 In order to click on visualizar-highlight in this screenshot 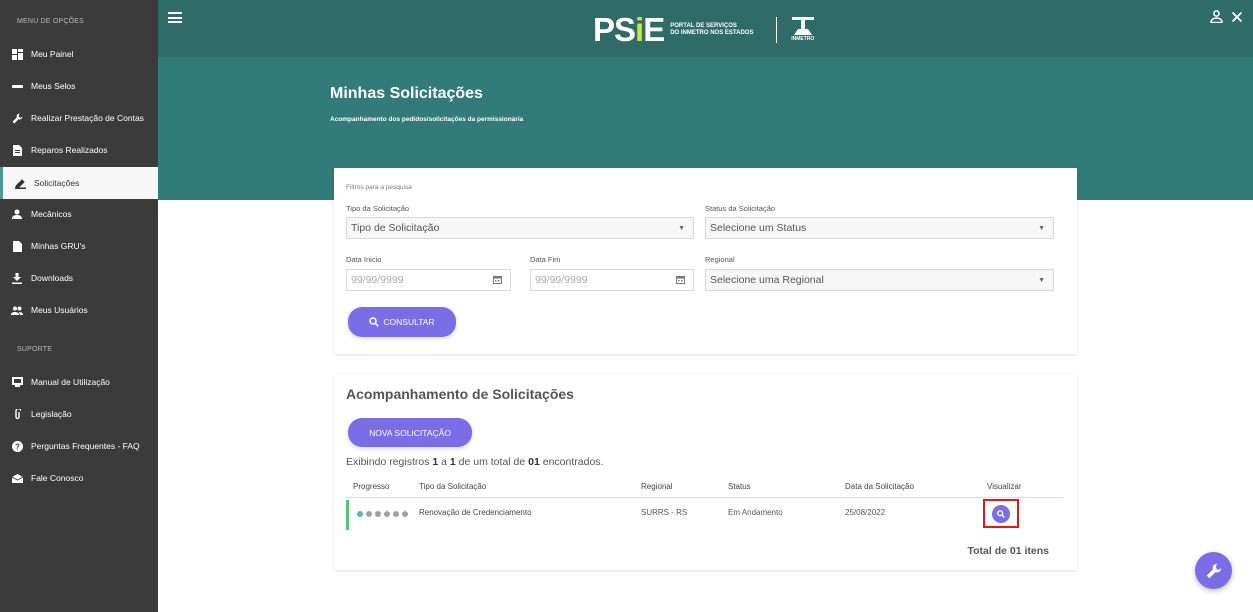, I will do `click(1001, 513)`.